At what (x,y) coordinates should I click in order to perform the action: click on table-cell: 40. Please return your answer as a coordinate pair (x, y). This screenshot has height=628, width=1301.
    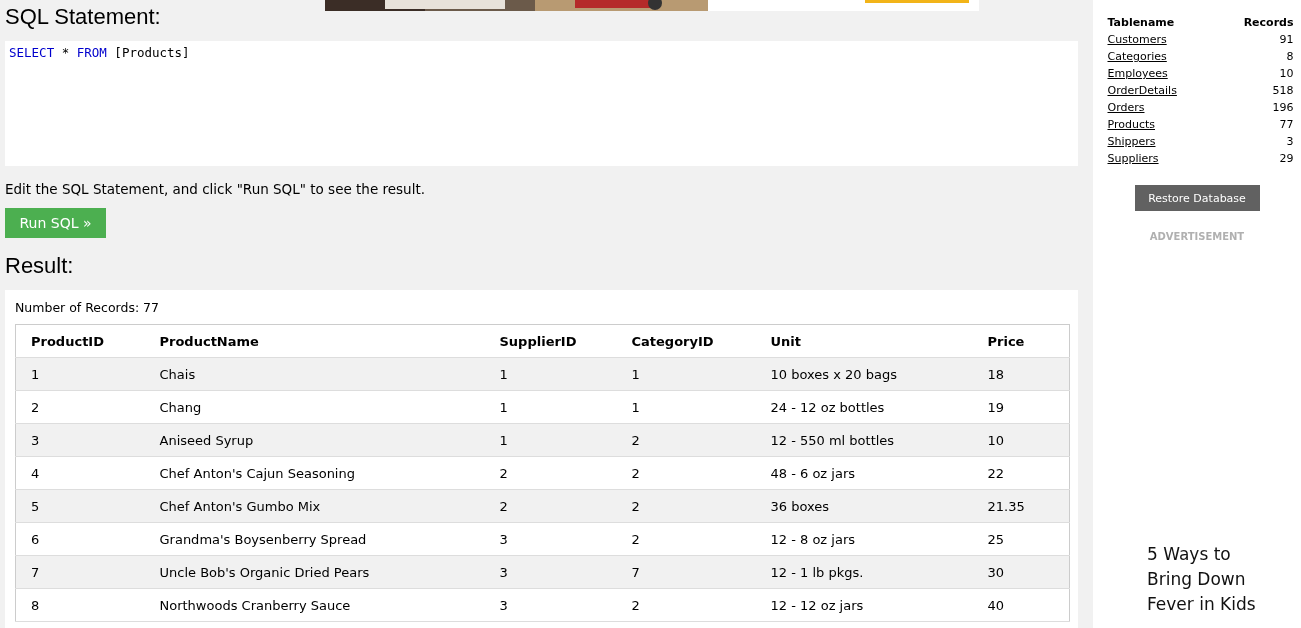
    Looking at the image, I should click on (1021, 605).